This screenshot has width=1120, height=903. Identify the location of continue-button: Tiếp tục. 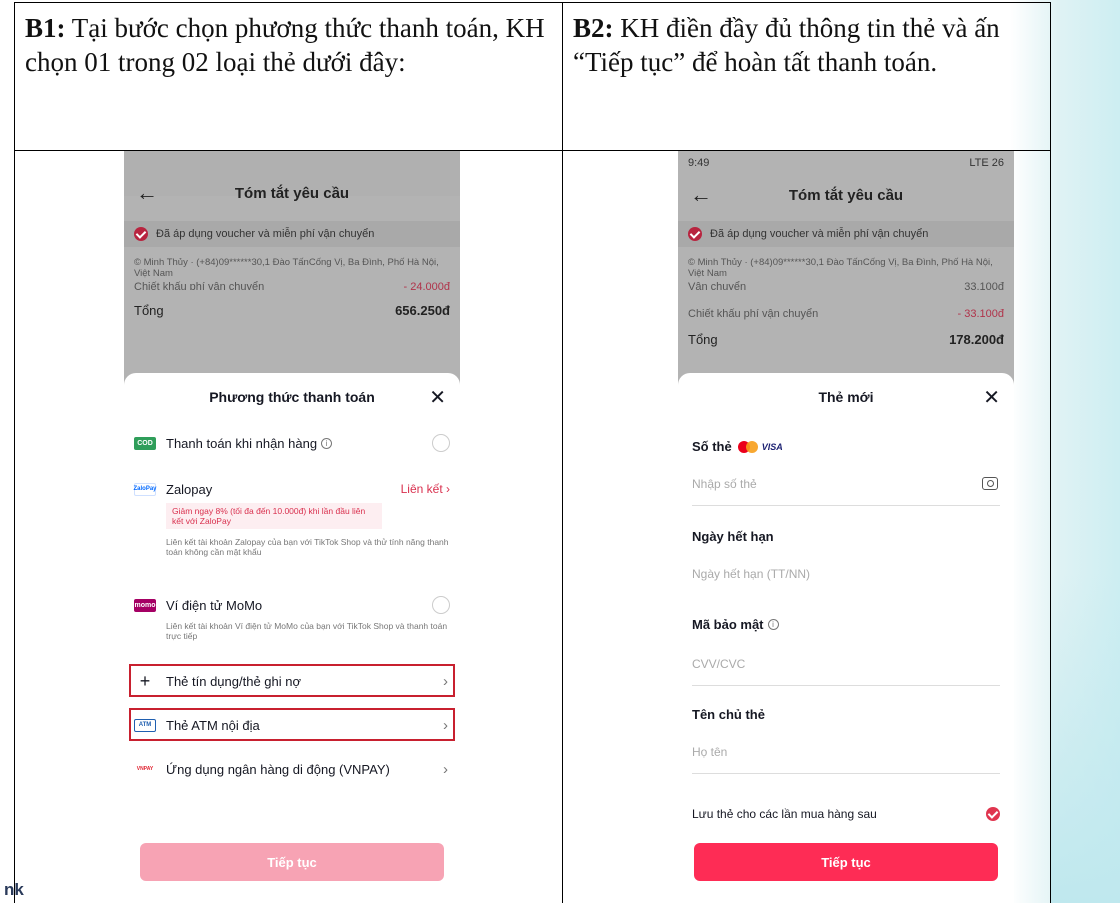
(846, 862).